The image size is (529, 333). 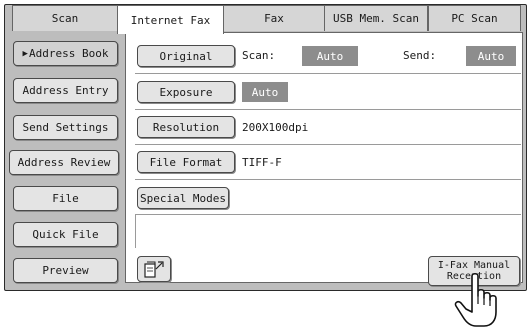 I want to click on preview-button: Preview, so click(x=65, y=270).